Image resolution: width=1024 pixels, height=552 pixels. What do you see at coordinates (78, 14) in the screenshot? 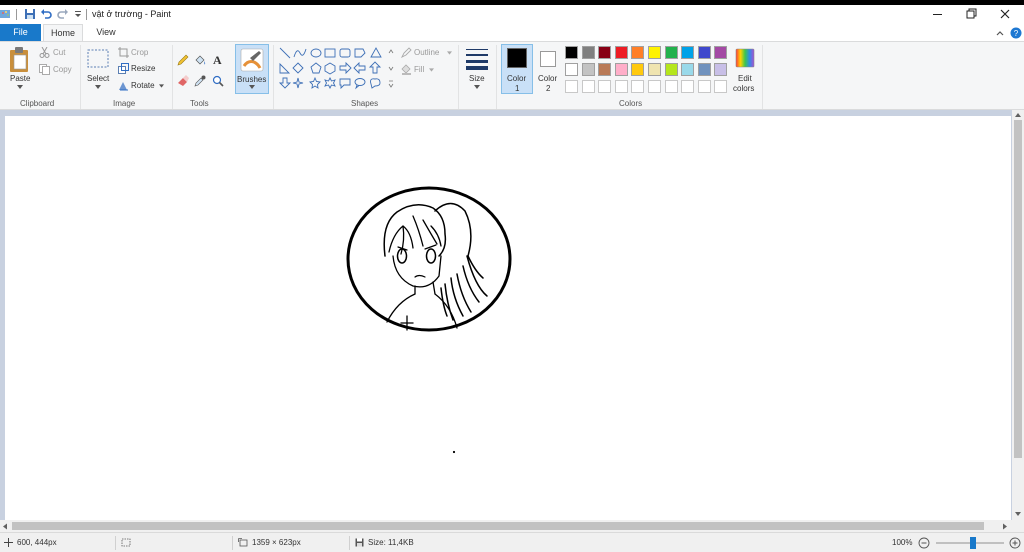
I see `customize-toolbar-icon` at bounding box center [78, 14].